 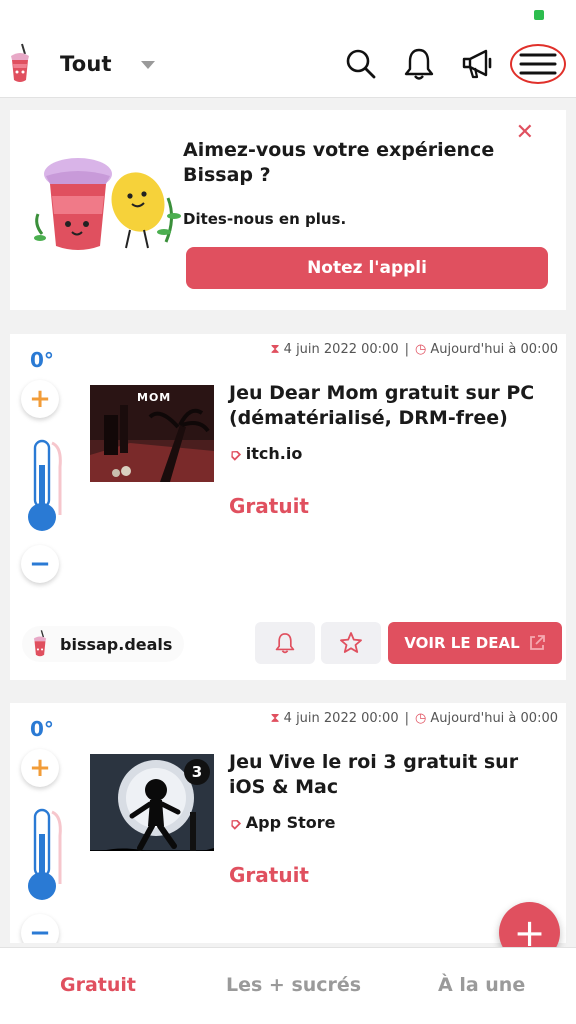 What do you see at coordinates (274, 453) in the screenshot?
I see `merchant-name: itch.io` at bounding box center [274, 453].